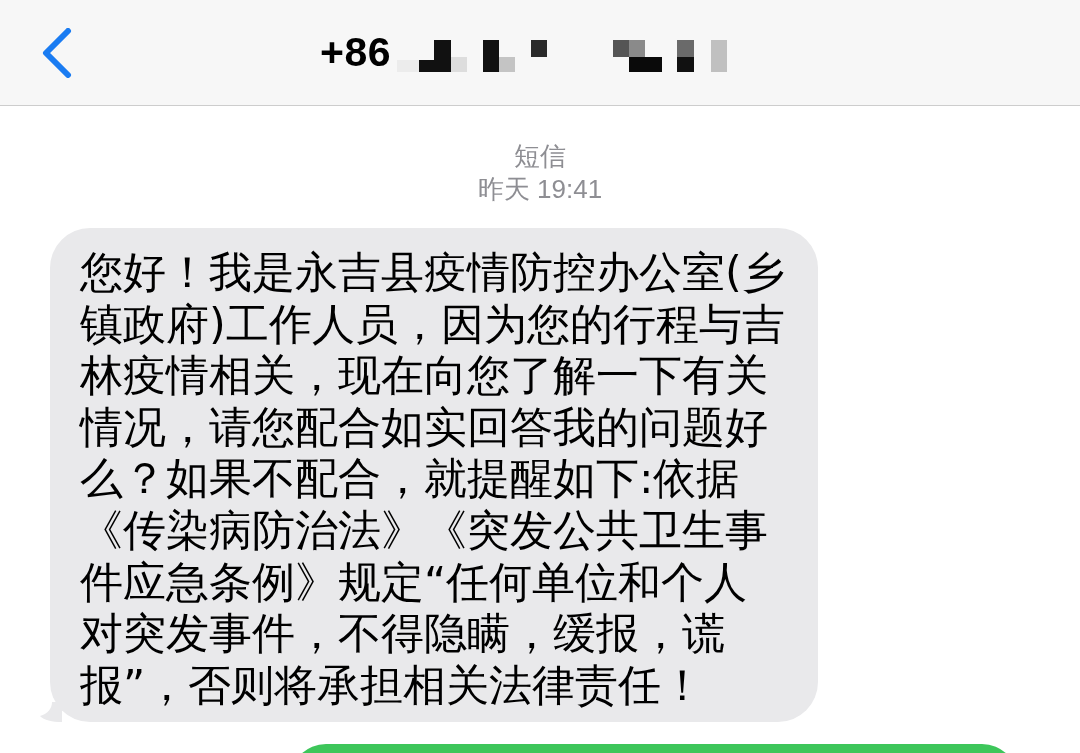 The width and height of the screenshot is (1080, 753). Describe the element at coordinates (540, 189) in the screenshot. I see `message-timestamp: 昨天 19:41` at that location.